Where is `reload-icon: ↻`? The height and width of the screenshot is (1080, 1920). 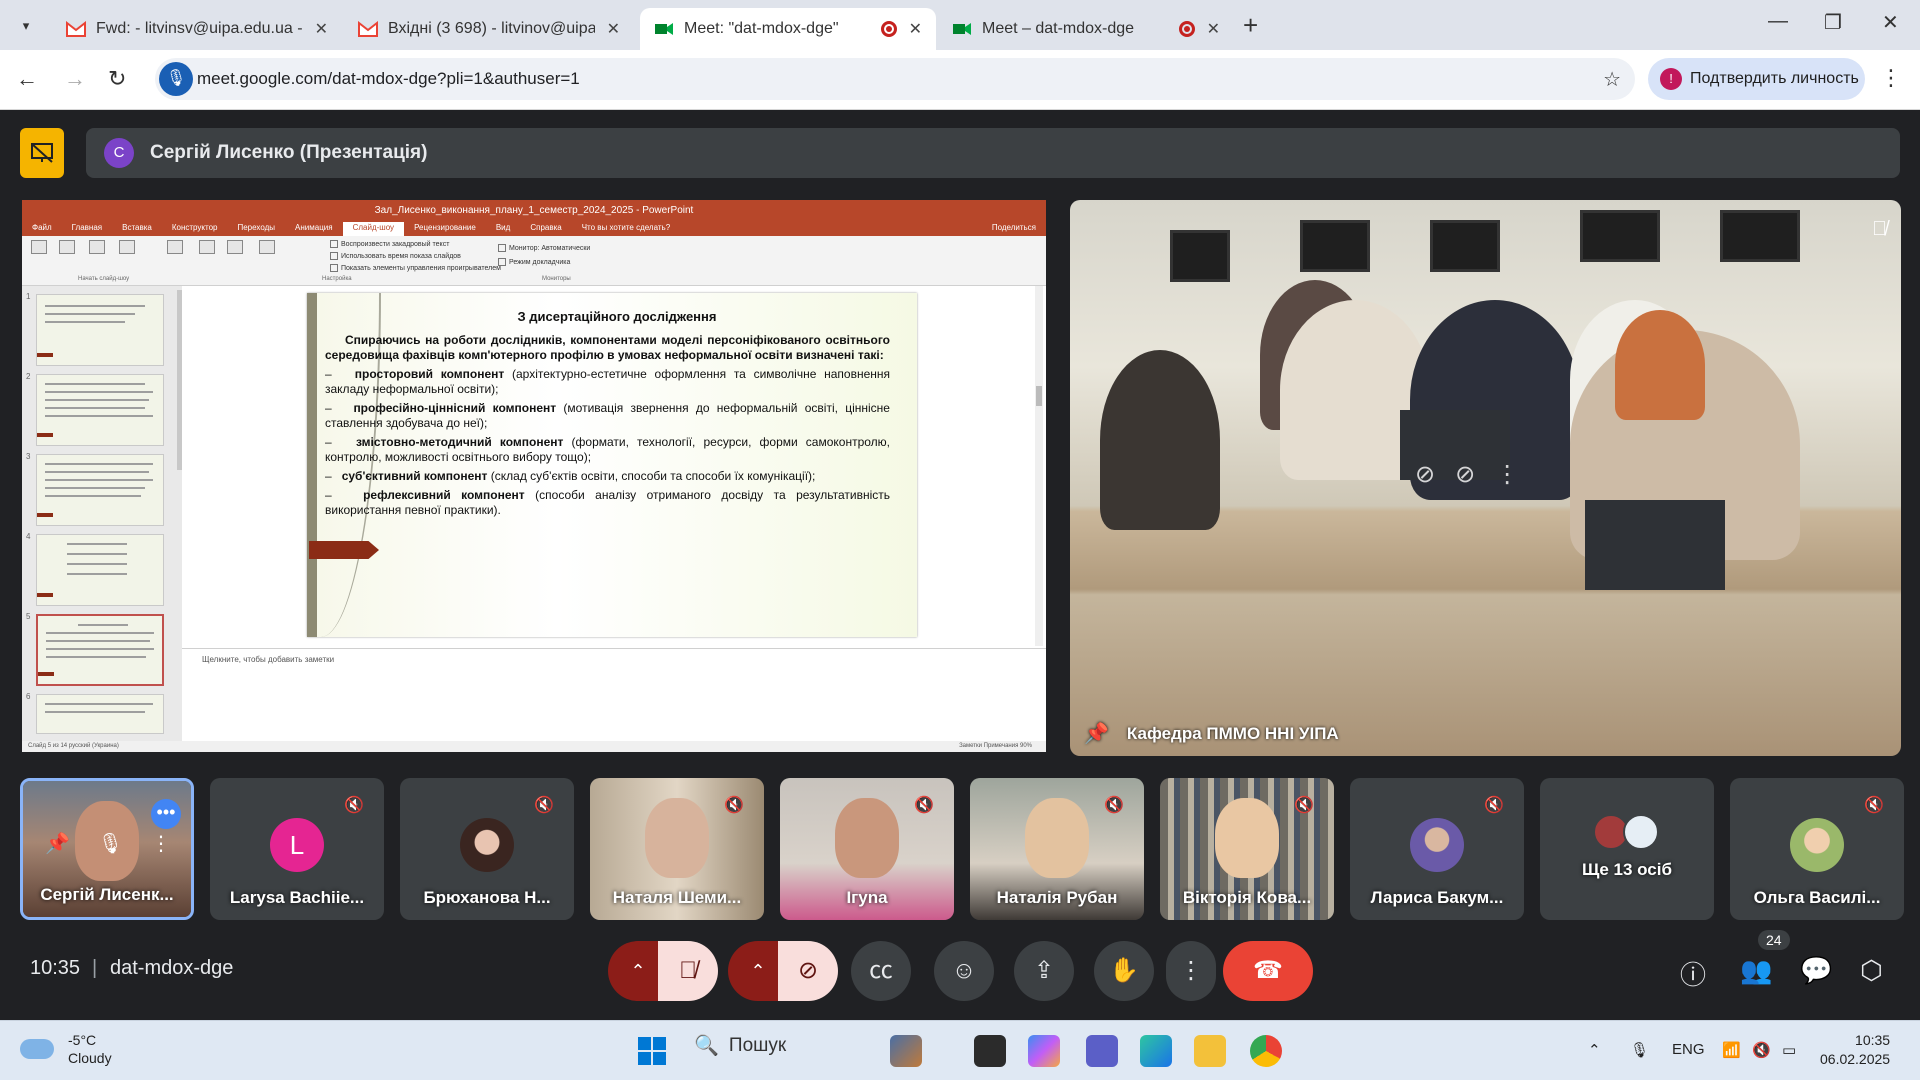
reload-icon: ↻ is located at coordinates (117, 79).